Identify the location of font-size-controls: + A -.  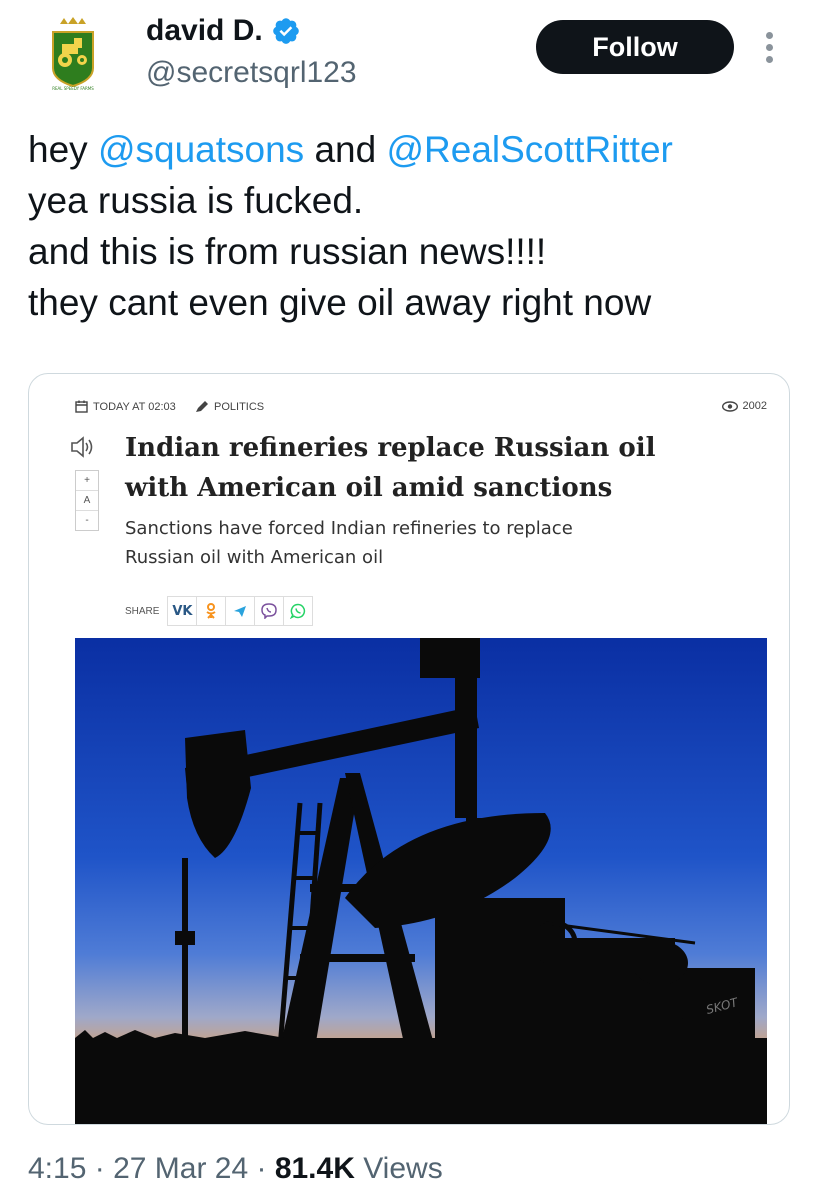
(87, 500).